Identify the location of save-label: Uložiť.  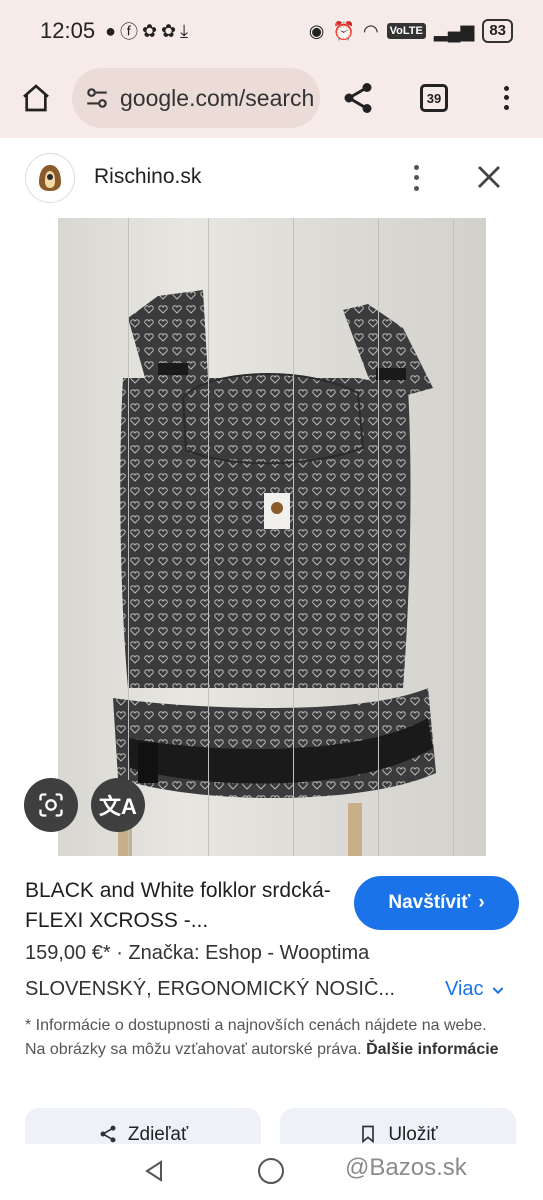
(413, 1134).